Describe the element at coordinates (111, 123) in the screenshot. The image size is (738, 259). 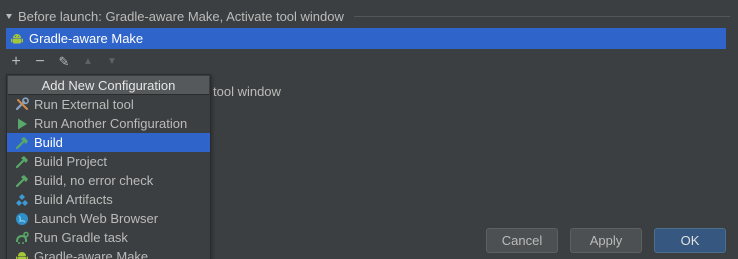
I see `menu-item-label: Run Another Configuration` at that location.